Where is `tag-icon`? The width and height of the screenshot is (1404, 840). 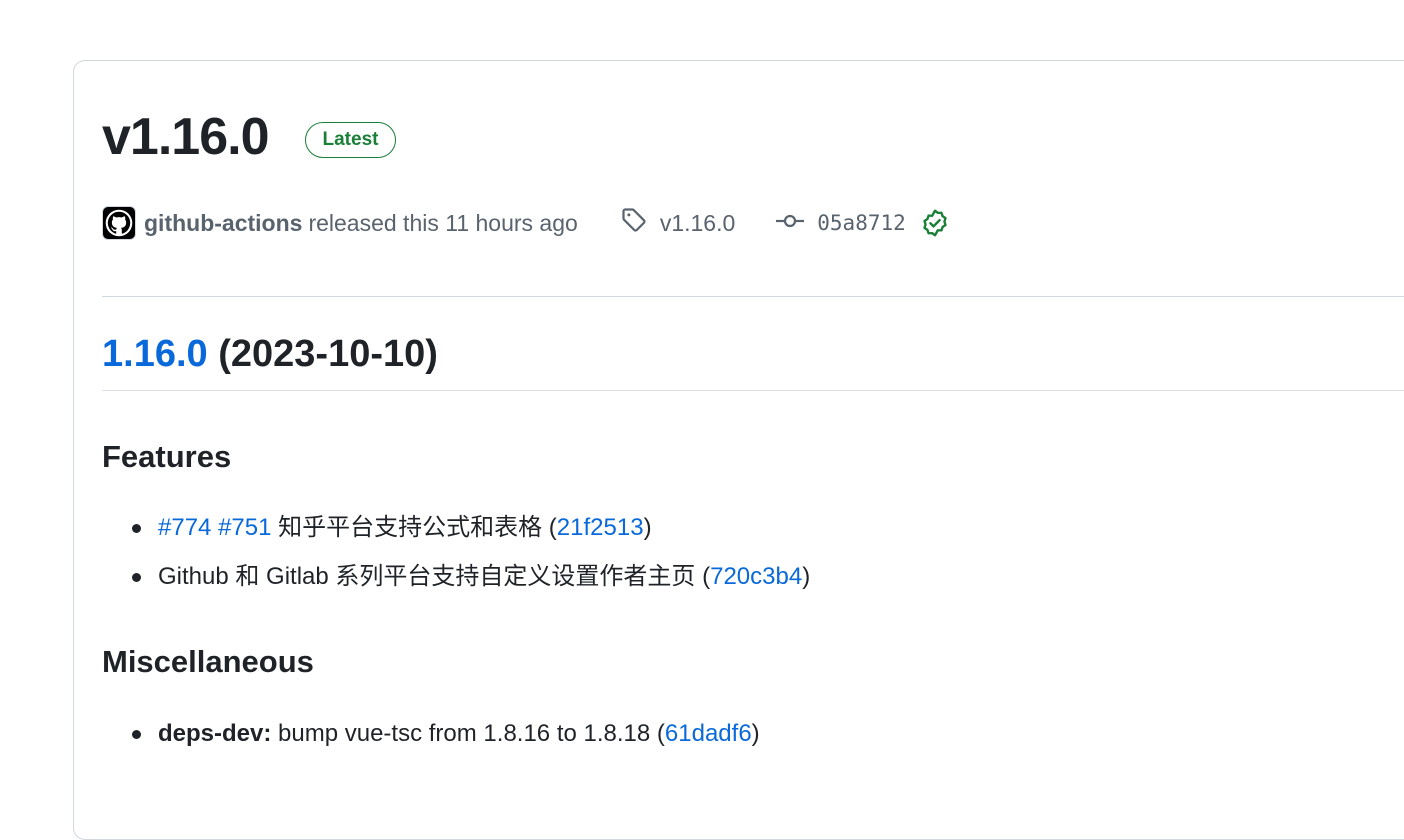 tag-icon is located at coordinates (634, 223).